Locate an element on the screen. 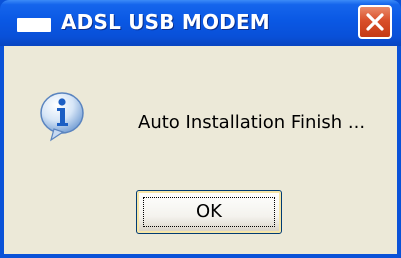 The width and height of the screenshot is (401, 258). ok-button-label: OK is located at coordinates (209, 211).